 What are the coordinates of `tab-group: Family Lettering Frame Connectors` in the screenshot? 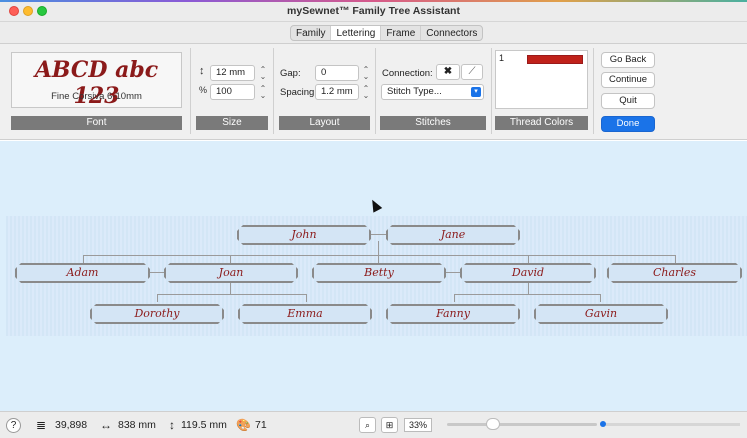 It's located at (387, 33).